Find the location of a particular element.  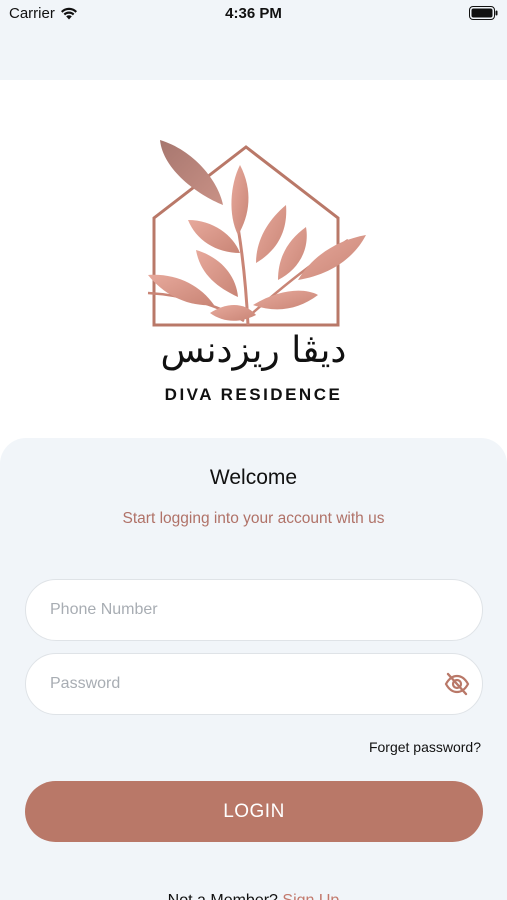

welcome-heading: Welcome is located at coordinates (253, 477).